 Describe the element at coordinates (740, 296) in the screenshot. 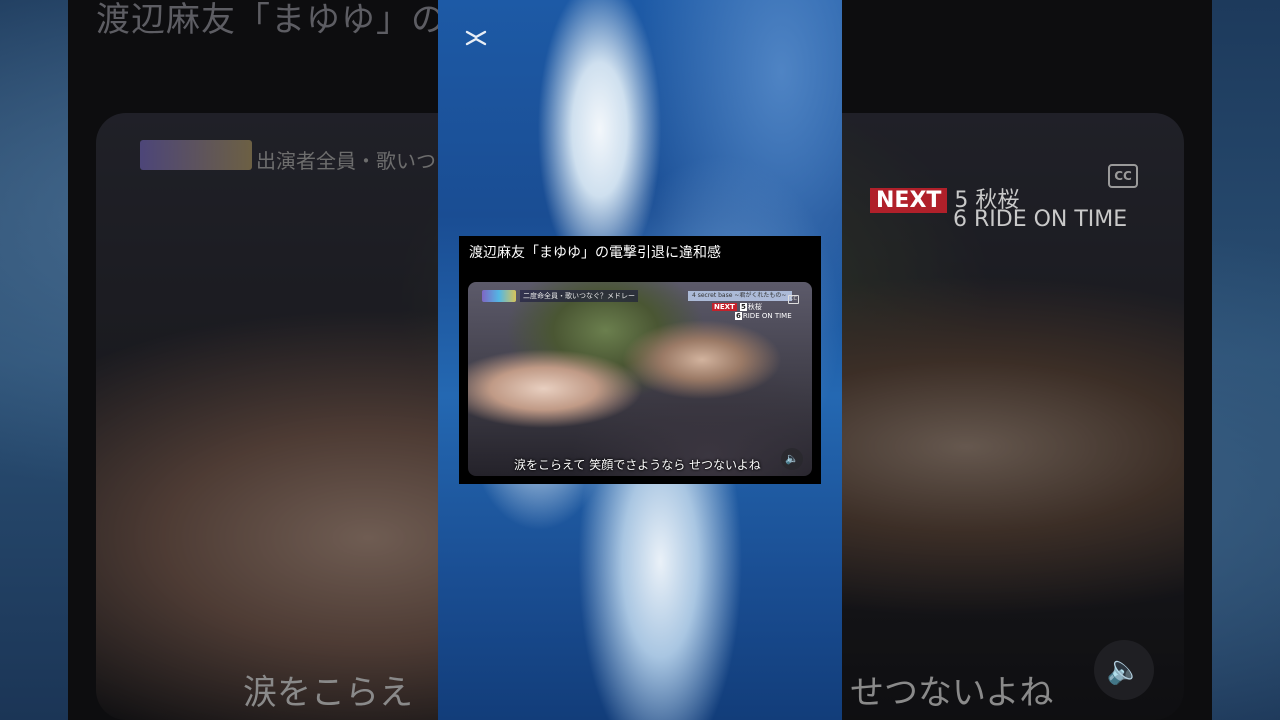

I see `song-banner: 4 secret base ~君がくれたもの~` at that location.